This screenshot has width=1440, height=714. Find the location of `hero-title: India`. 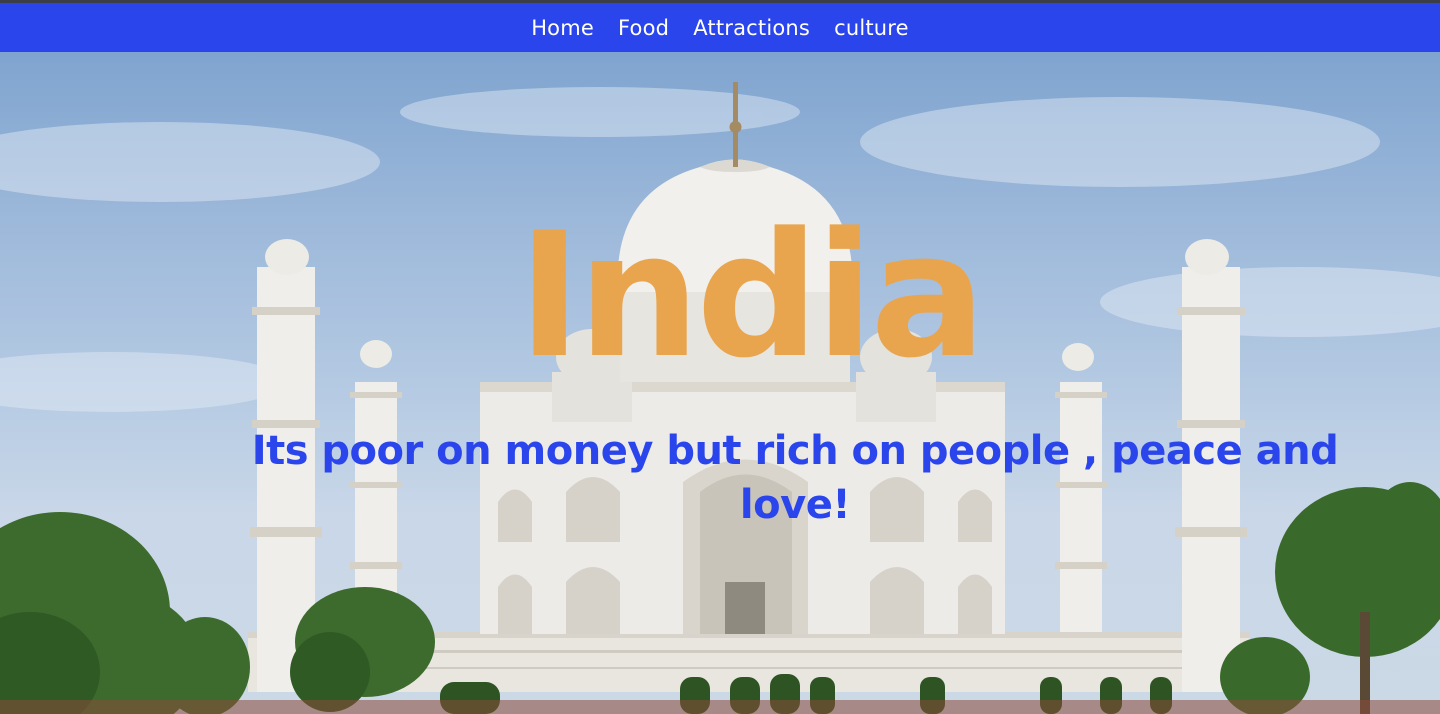

hero-title: India is located at coordinates (752, 295).